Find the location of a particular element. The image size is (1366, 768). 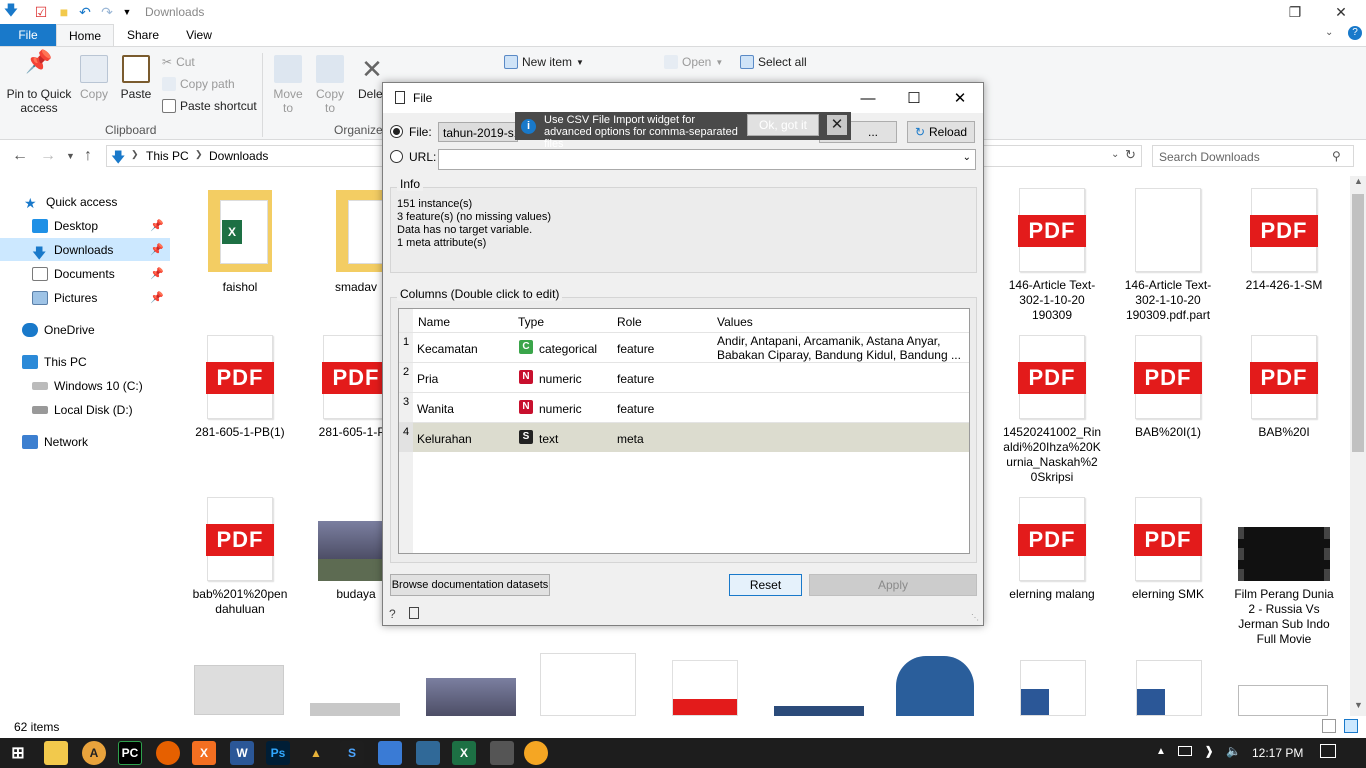

sublime-icon: S is located at coordinates (352, 753).